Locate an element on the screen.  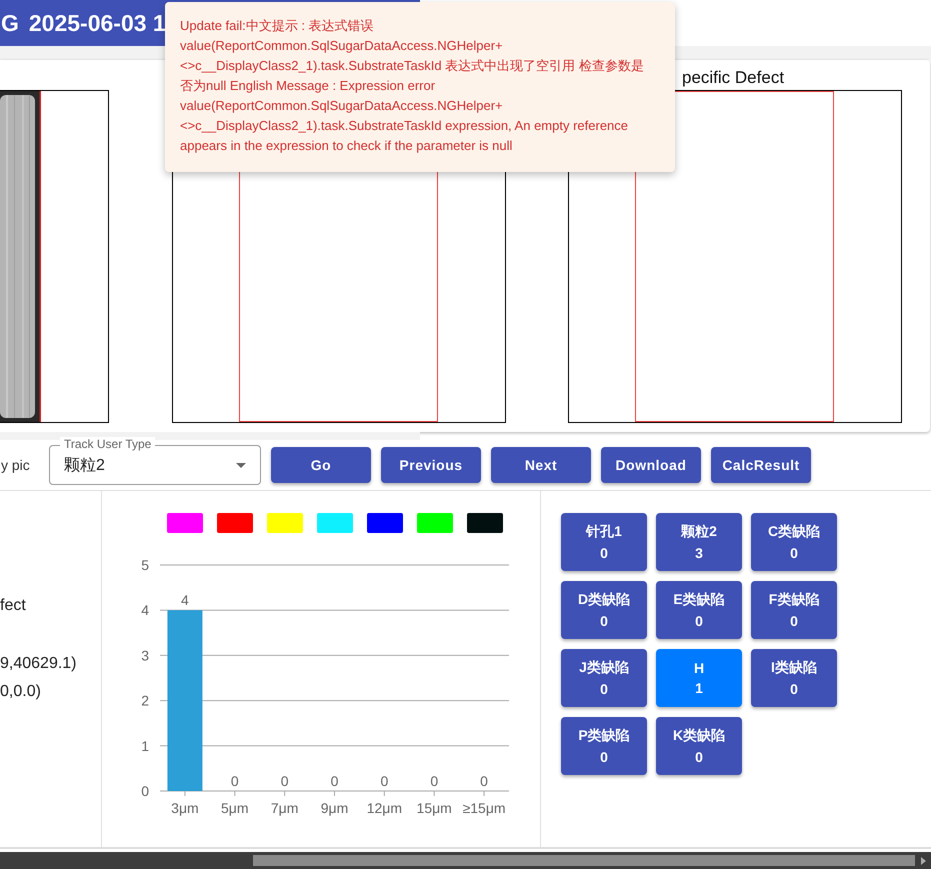
defect-count-button: F类缺陷 0 is located at coordinates (794, 610).